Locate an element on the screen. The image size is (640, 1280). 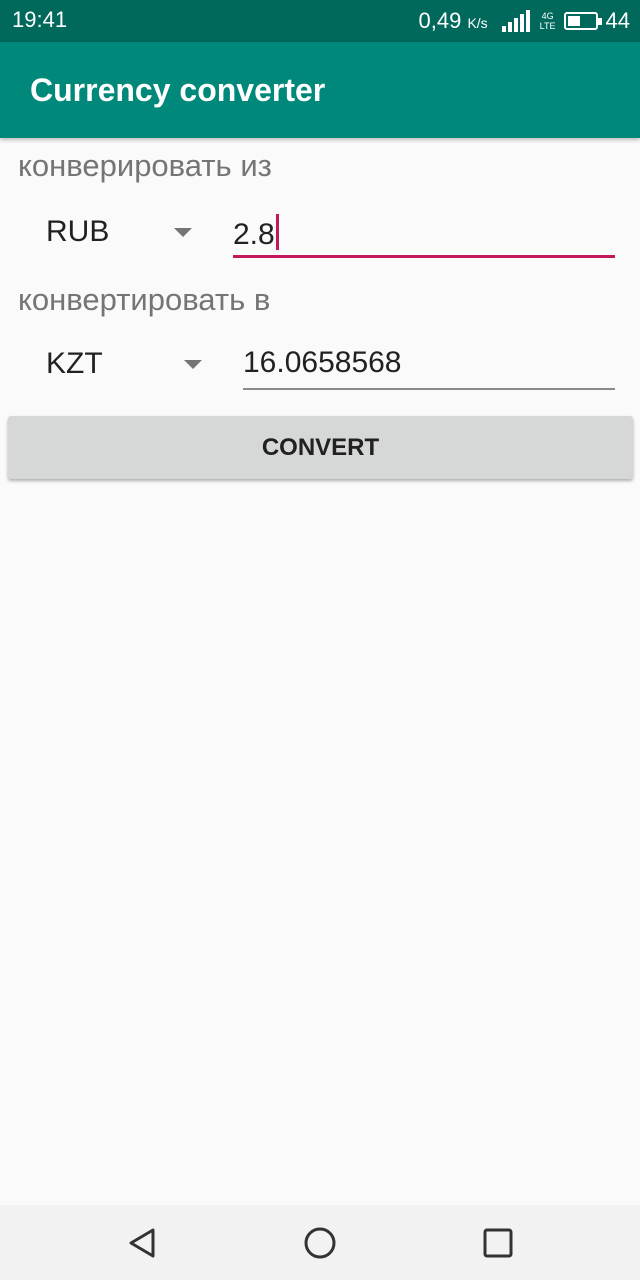
from-amount-input: 2.8 is located at coordinates (424, 233).